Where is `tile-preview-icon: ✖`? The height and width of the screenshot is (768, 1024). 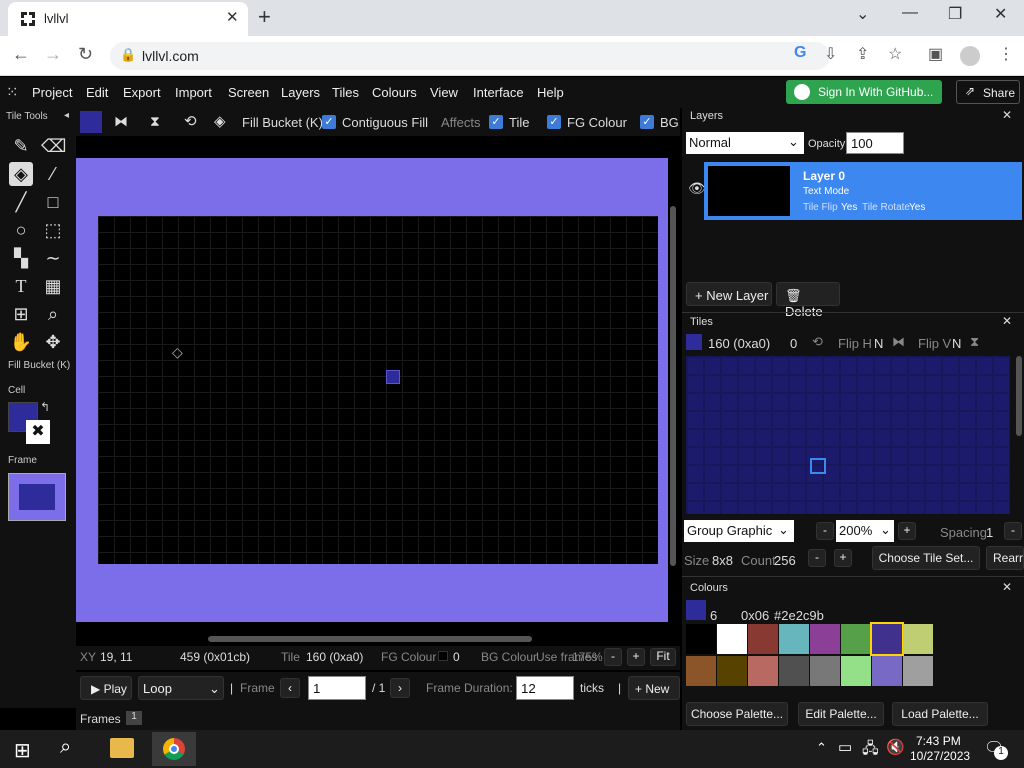 tile-preview-icon: ✖ is located at coordinates (38, 432).